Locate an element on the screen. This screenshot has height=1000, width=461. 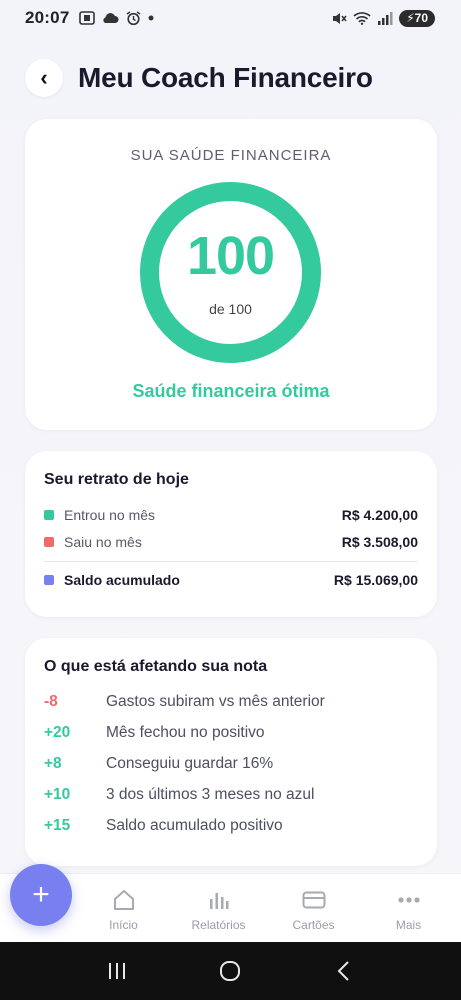
snapshot-title: Seu retrato de hoje is located at coordinates (116, 479).